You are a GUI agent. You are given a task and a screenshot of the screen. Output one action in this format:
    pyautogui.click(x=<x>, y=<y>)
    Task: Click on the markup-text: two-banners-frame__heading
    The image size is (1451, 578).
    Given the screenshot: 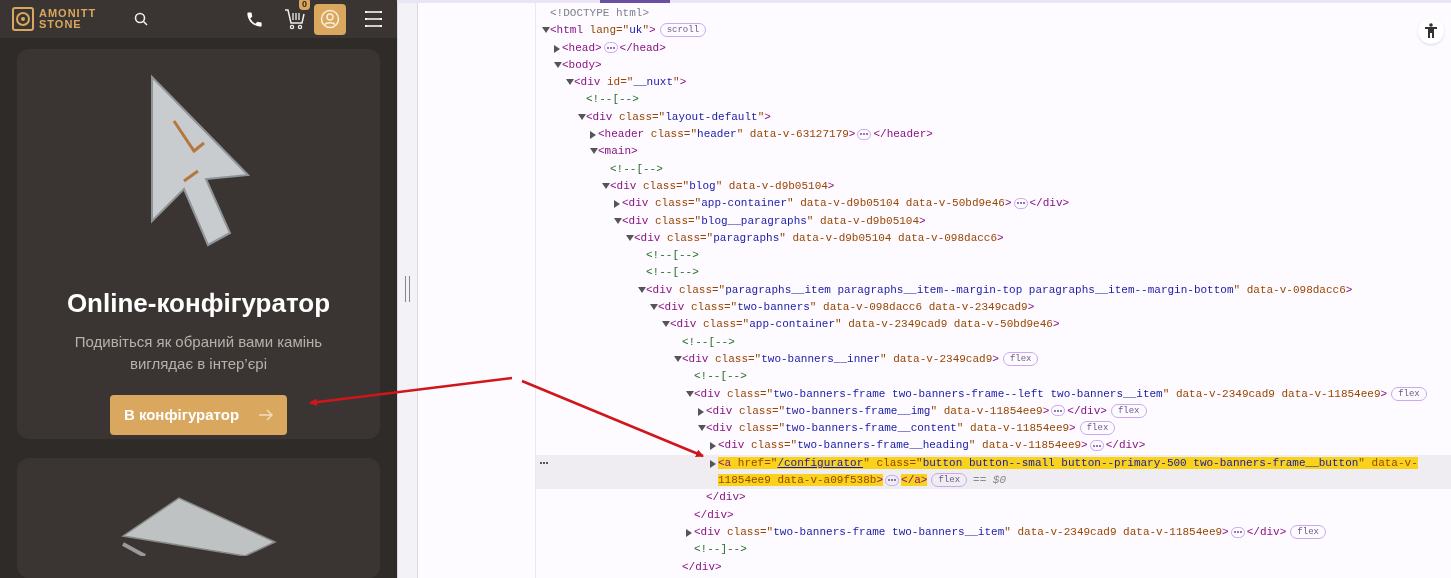 What is the action you would take?
    pyautogui.click(x=883, y=445)
    